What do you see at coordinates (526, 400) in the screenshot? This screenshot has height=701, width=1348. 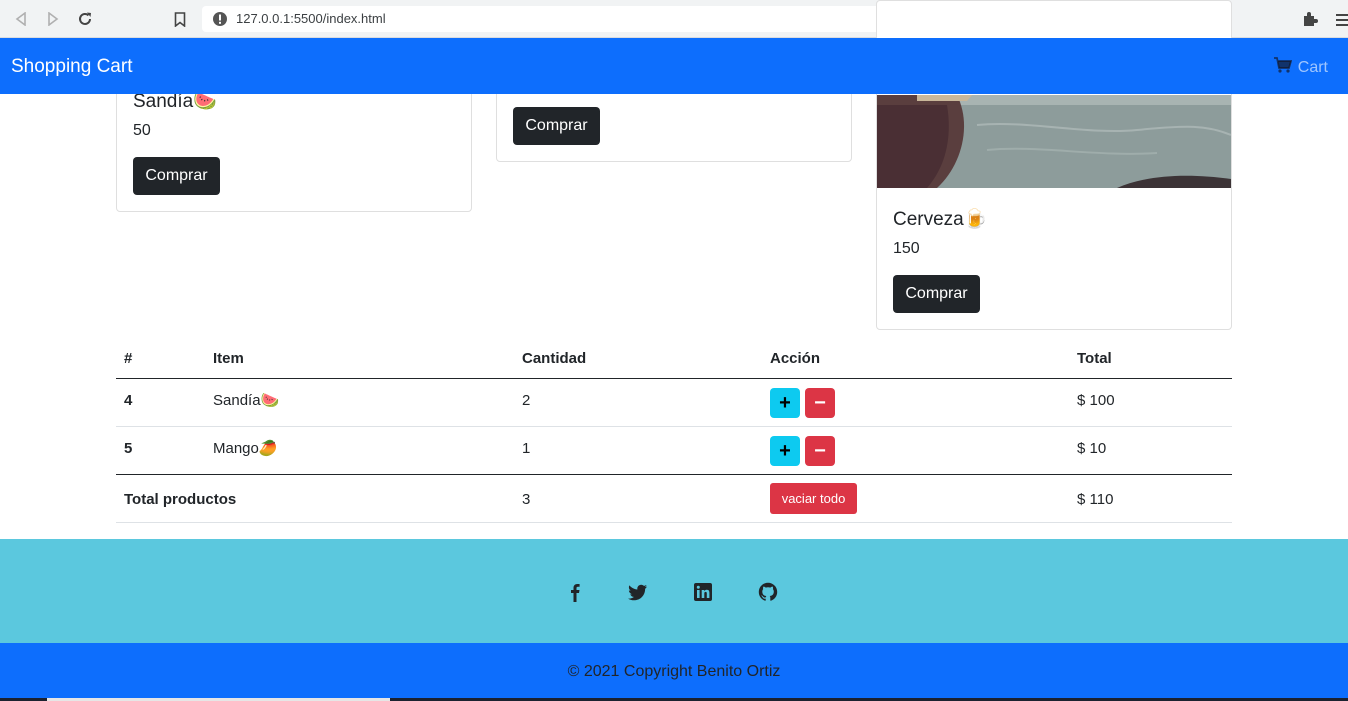 I see `row-quantity: 2` at bounding box center [526, 400].